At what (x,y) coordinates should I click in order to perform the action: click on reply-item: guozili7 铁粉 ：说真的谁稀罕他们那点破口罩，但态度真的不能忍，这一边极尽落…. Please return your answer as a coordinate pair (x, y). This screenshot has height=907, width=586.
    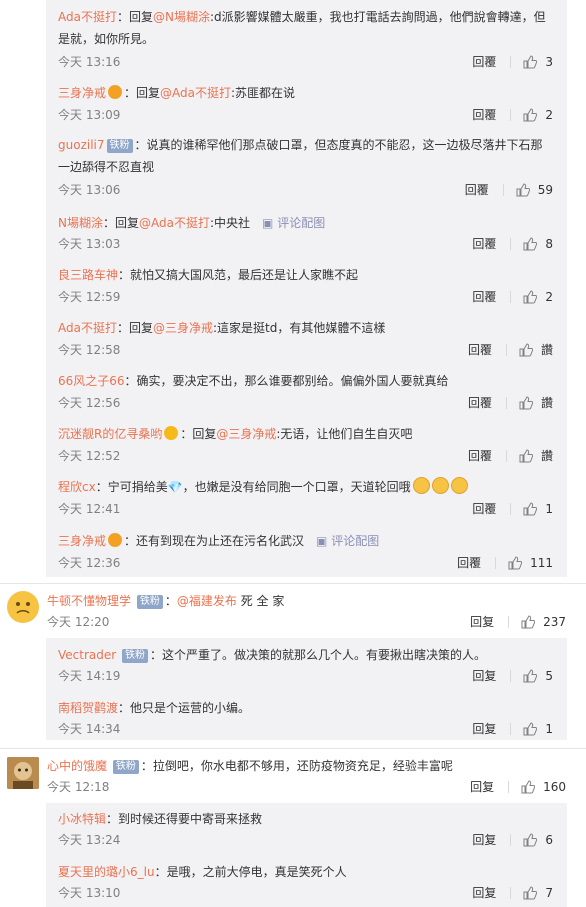
    Looking at the image, I should click on (306, 167).